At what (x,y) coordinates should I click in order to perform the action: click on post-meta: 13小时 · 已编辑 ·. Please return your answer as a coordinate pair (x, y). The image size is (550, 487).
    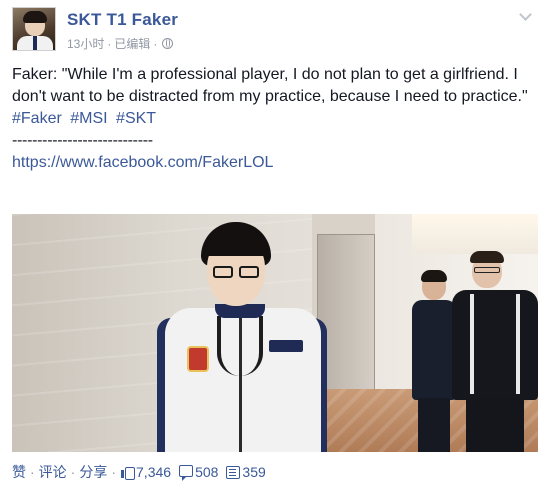
    Looking at the image, I should click on (120, 43).